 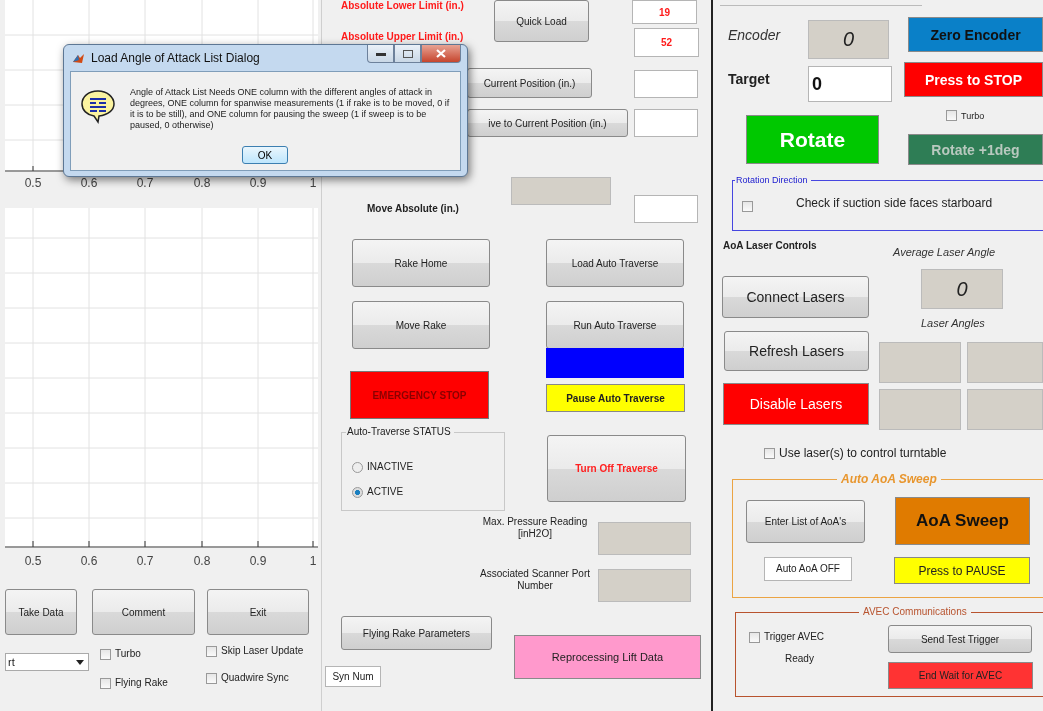 What do you see at coordinates (666, 42) in the screenshot?
I see `input-field: 52` at bounding box center [666, 42].